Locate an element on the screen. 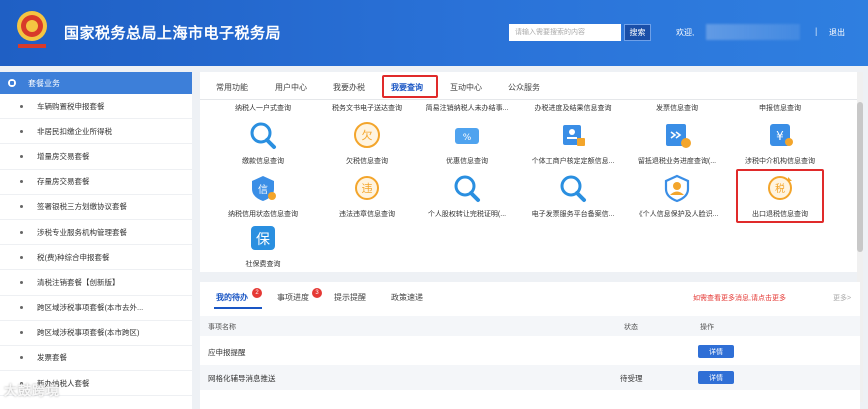  tab-user-center: 用户中心 is located at coordinates (291, 87).